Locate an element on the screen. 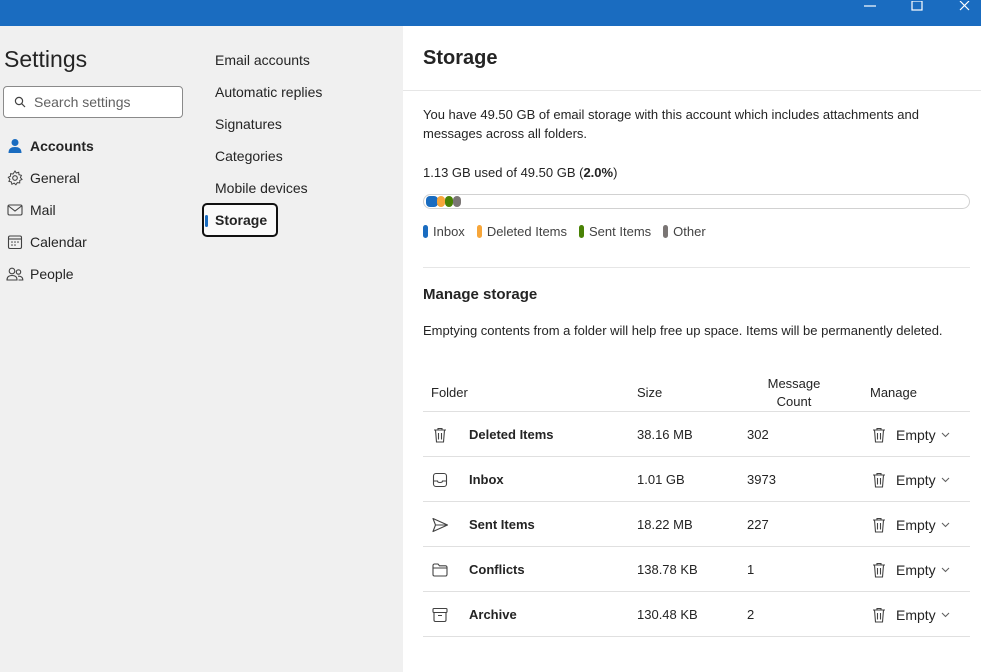 This screenshot has width=981, height=672. folder-count: 3973 is located at coordinates (761, 479).